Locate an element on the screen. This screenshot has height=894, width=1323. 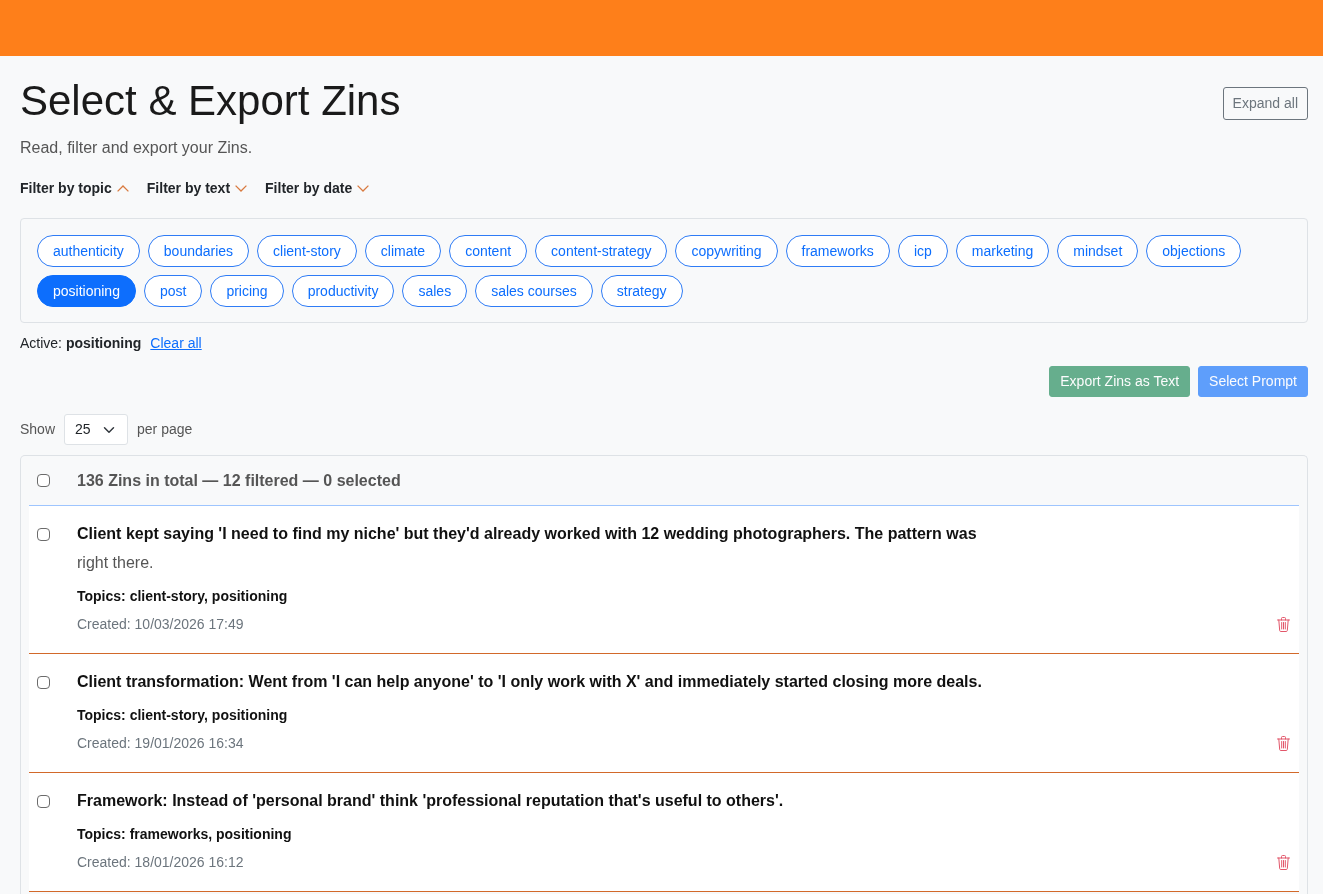
topic-pill: authenticity is located at coordinates (88, 251).